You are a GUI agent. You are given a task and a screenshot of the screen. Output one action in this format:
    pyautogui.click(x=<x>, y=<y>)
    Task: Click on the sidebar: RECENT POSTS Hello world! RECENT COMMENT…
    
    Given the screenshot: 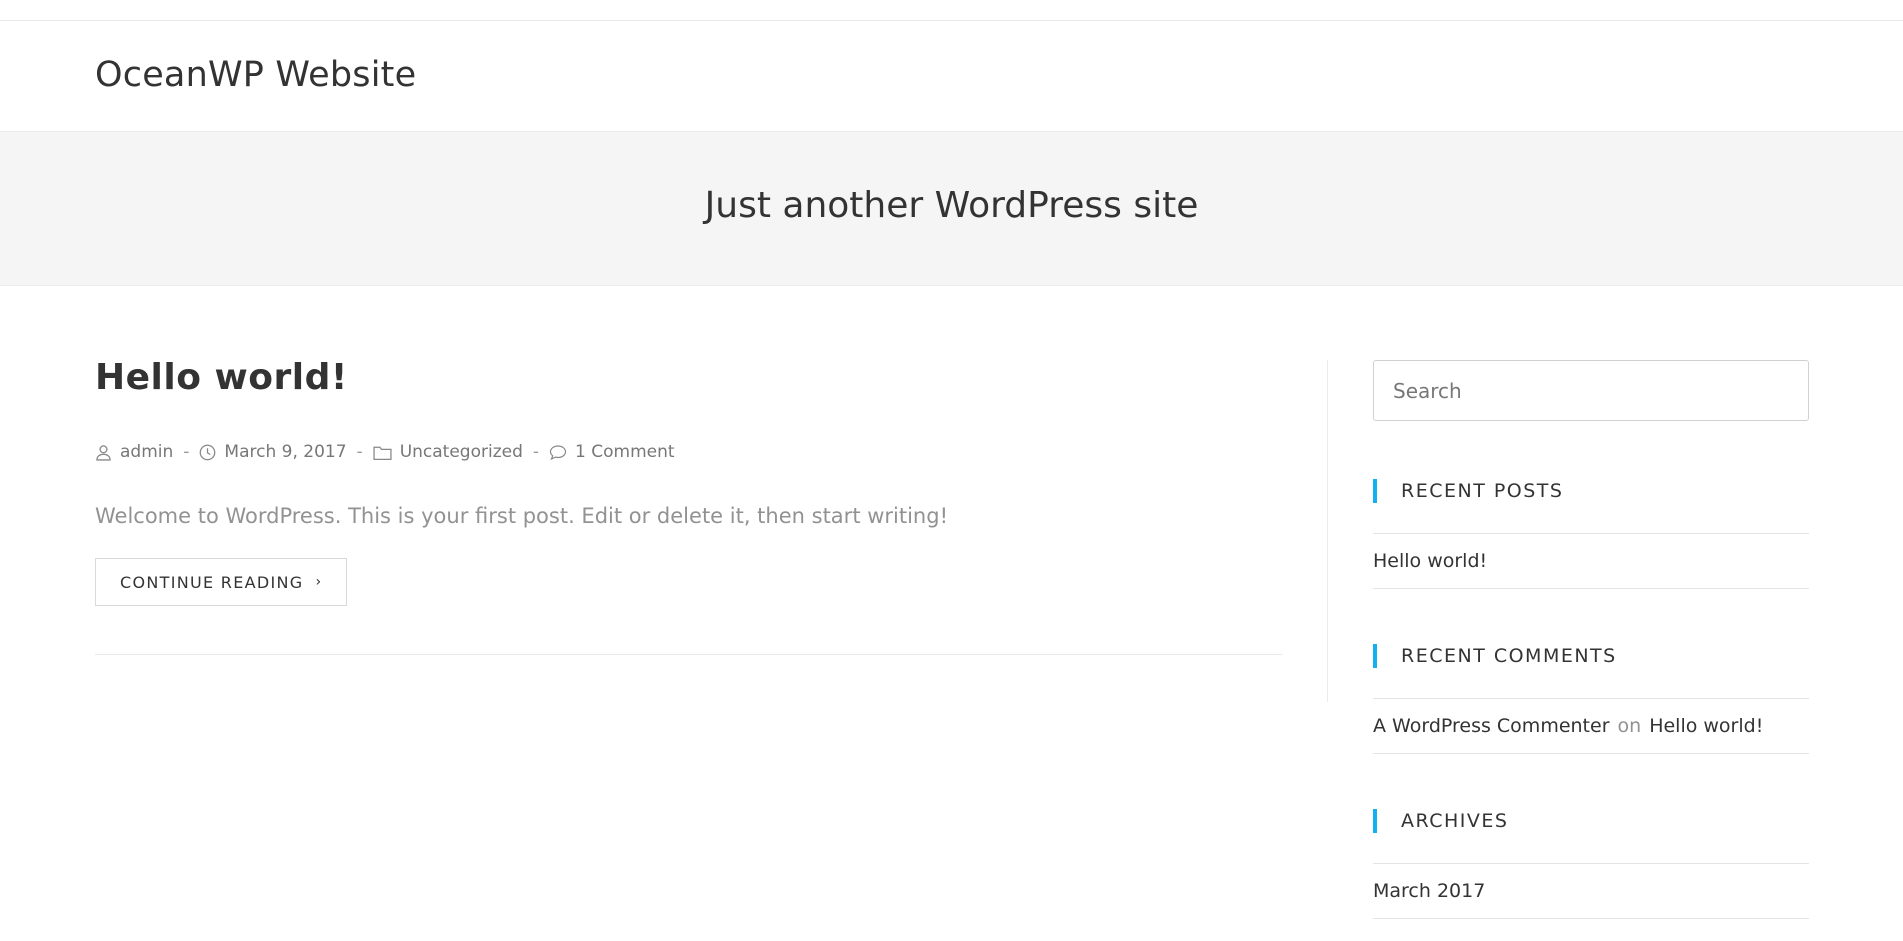 What is the action you would take?
    pyautogui.click(x=1591, y=639)
    